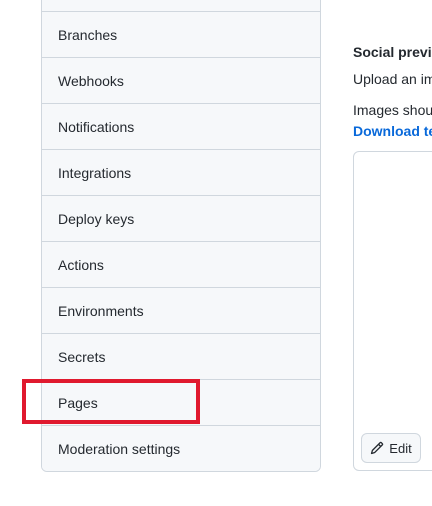 The height and width of the screenshot is (506, 432). What do you see at coordinates (96, 218) in the screenshot?
I see `sidebar-item-label: Deploy keys` at bounding box center [96, 218].